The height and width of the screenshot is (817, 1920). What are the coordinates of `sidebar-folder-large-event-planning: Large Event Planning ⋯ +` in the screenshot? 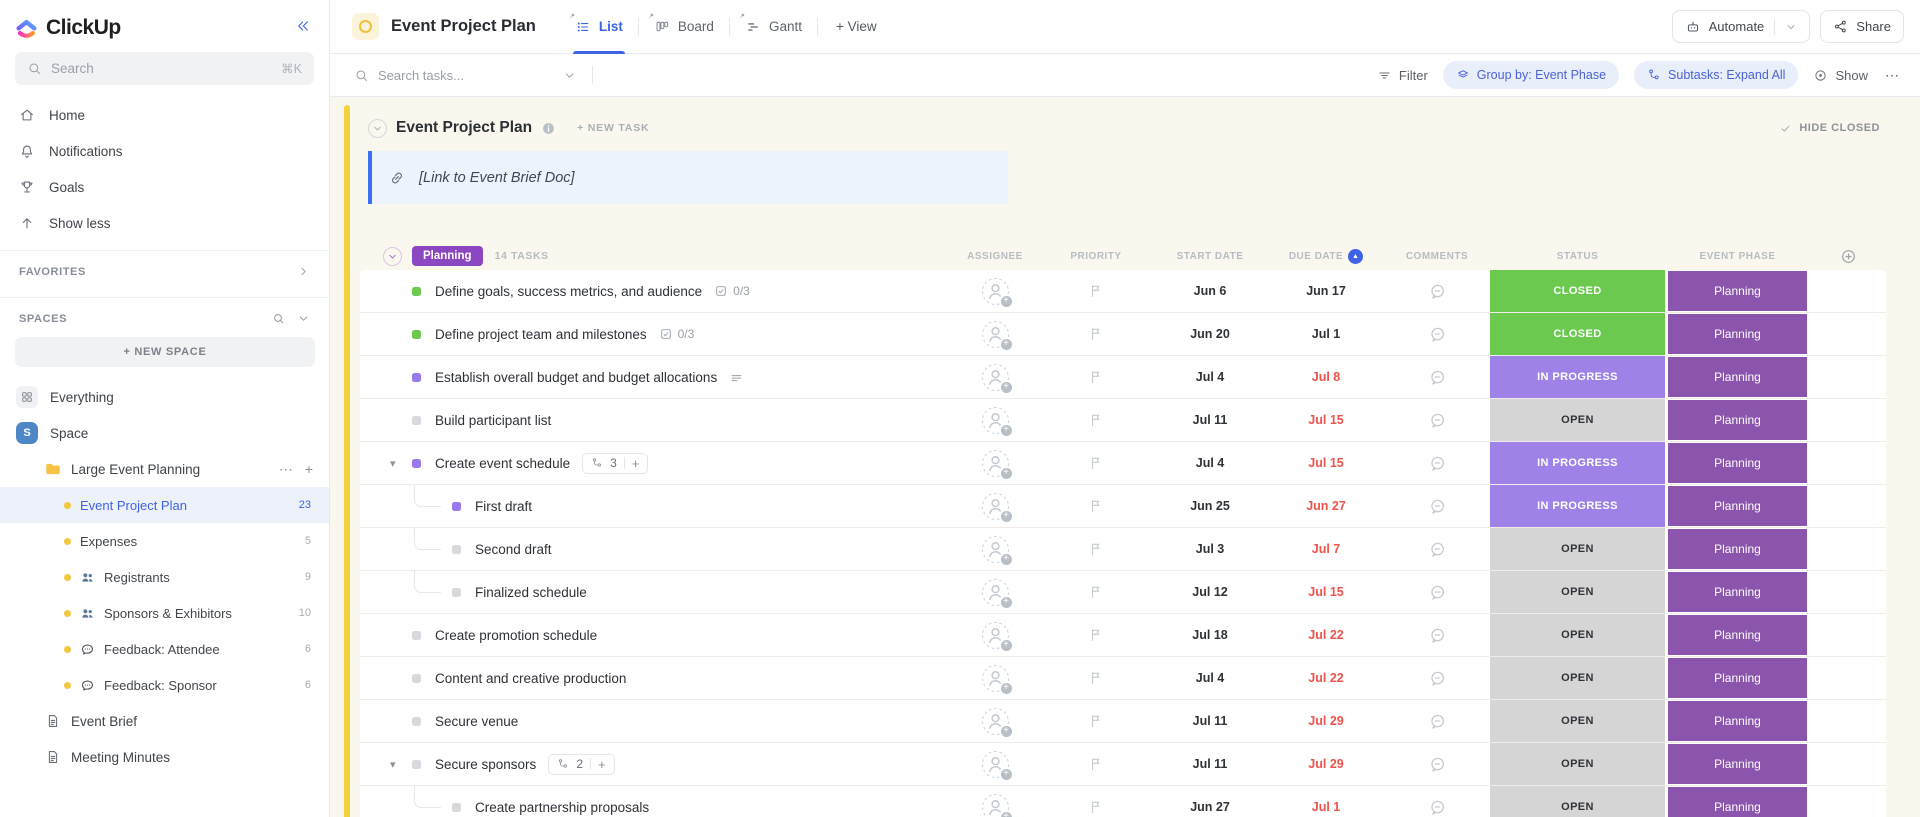 It's located at (164, 469).